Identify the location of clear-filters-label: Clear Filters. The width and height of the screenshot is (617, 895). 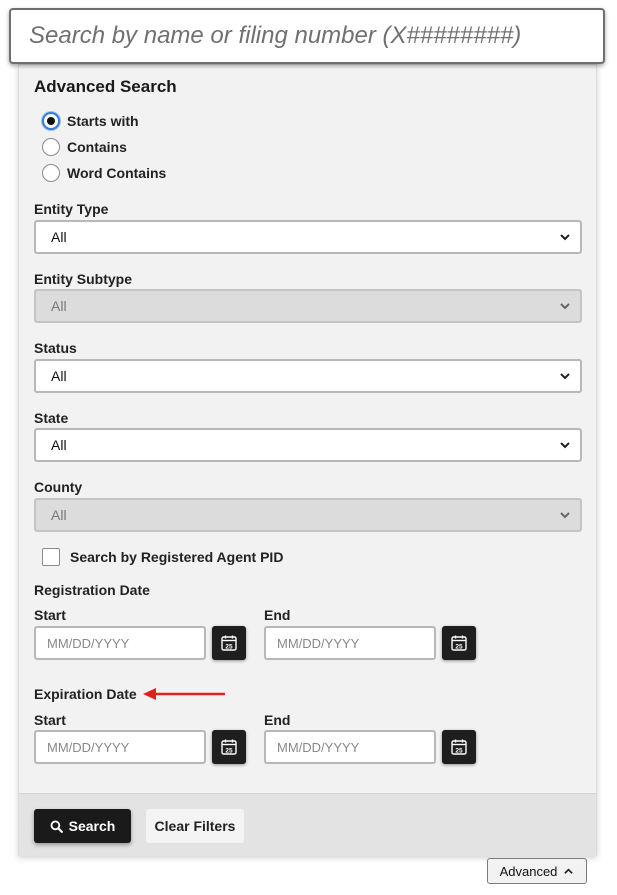
(195, 826).